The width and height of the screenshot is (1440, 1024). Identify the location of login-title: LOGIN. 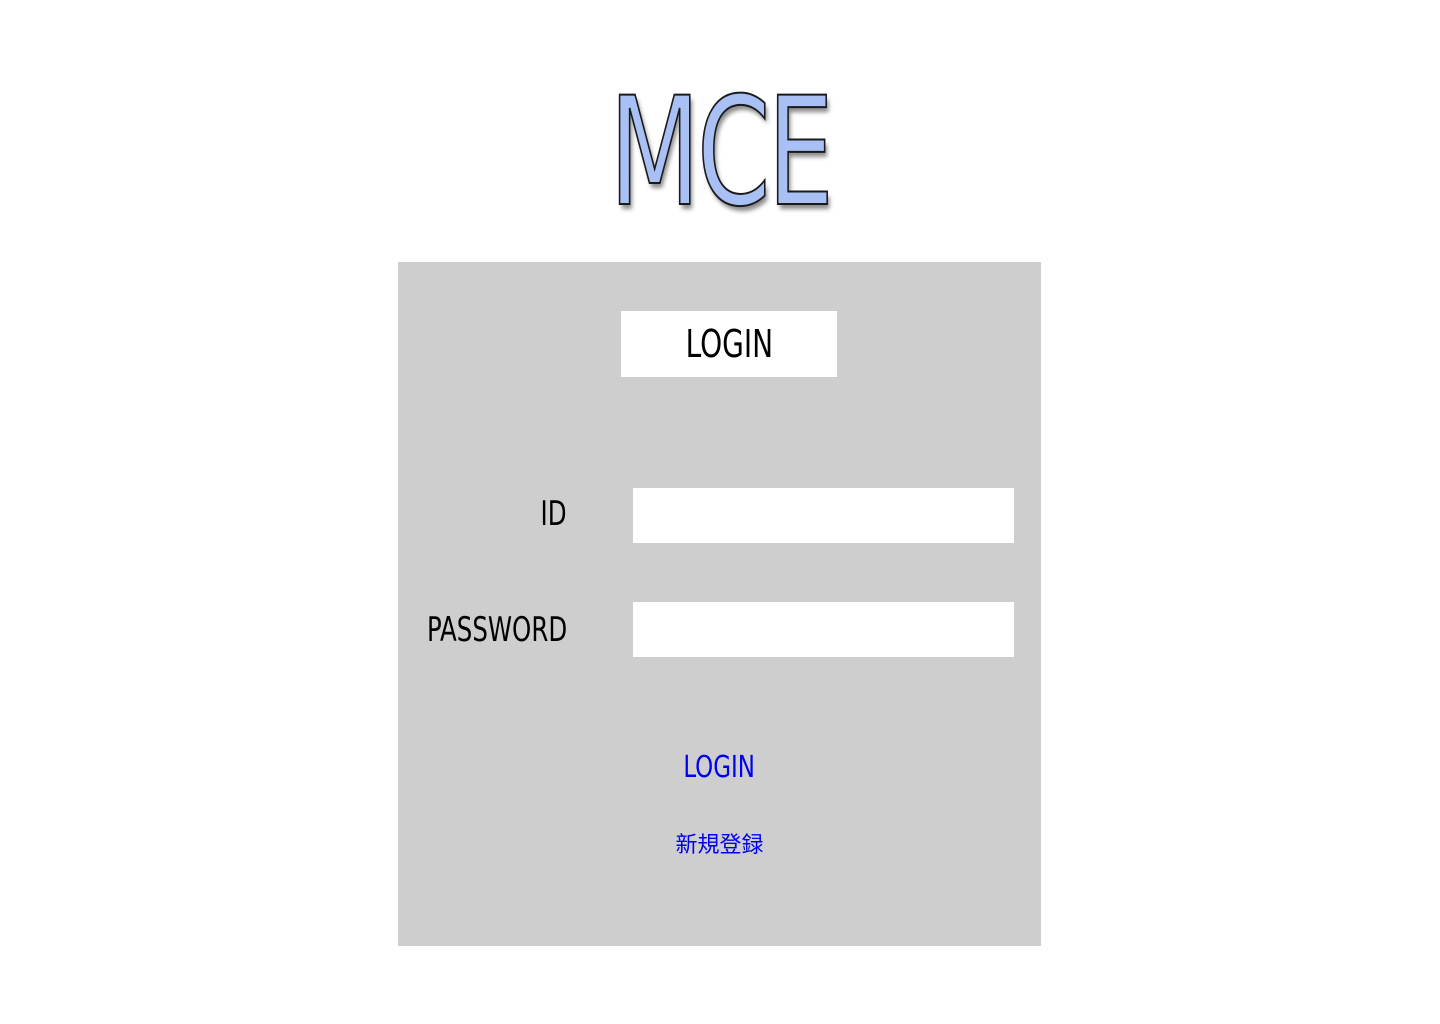
(729, 344).